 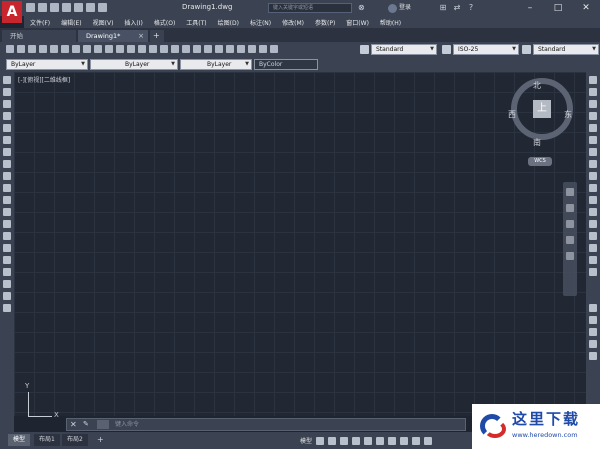 What do you see at coordinates (7, 284) in the screenshot?
I see `table-icon` at bounding box center [7, 284].